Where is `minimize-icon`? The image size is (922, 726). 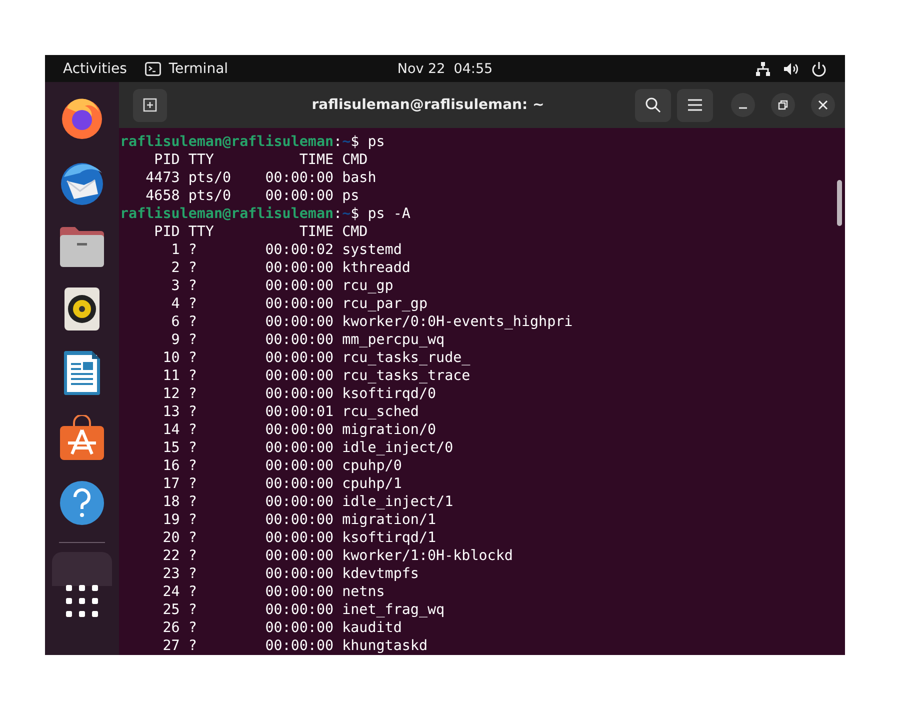
minimize-icon is located at coordinates (743, 108).